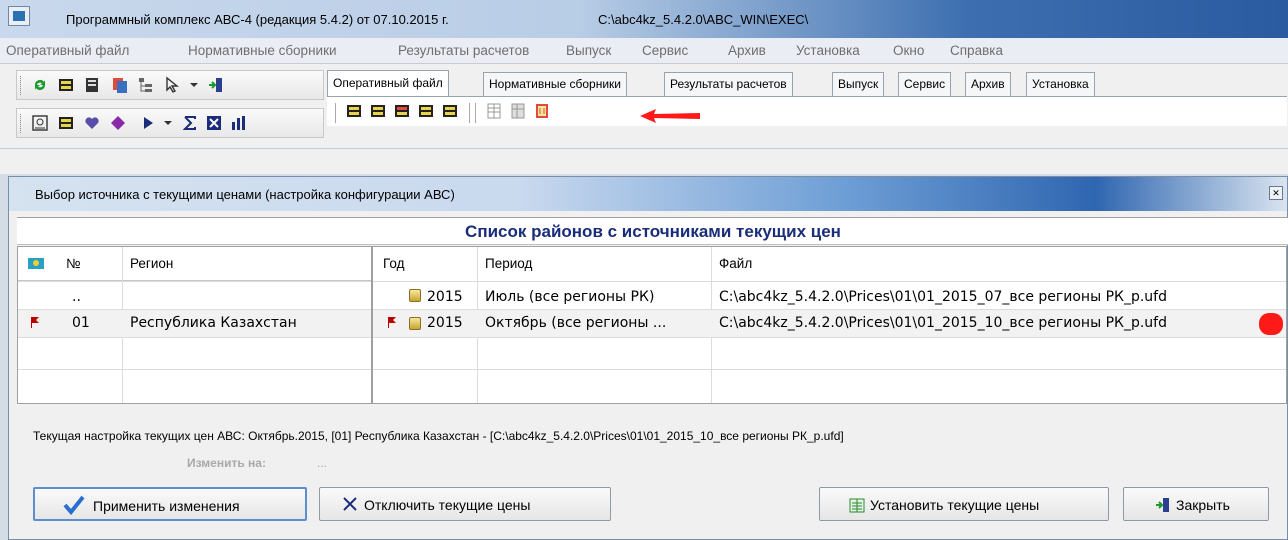  Describe the element at coordinates (36, 263) in the screenshot. I see `flag-kz-icon` at that location.